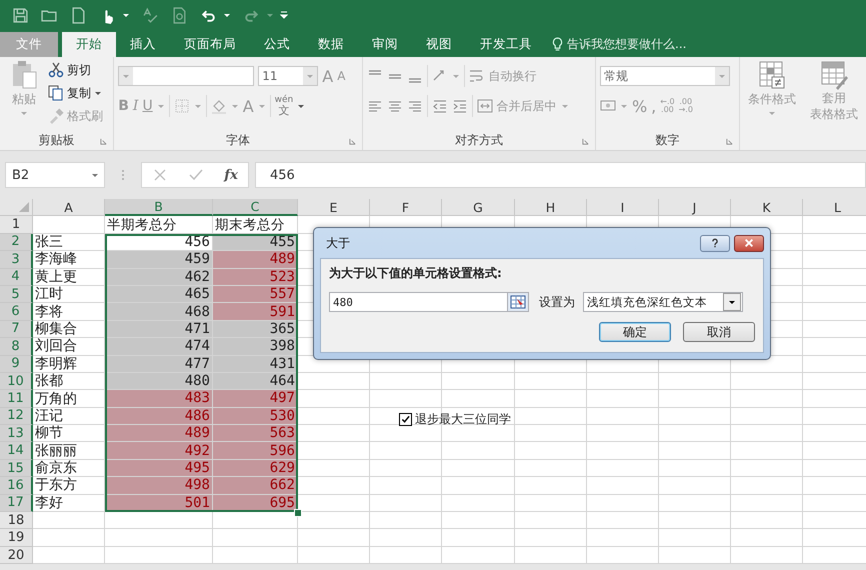  What do you see at coordinates (429, 302) in the screenshot?
I see `value-field: 480` at bounding box center [429, 302].